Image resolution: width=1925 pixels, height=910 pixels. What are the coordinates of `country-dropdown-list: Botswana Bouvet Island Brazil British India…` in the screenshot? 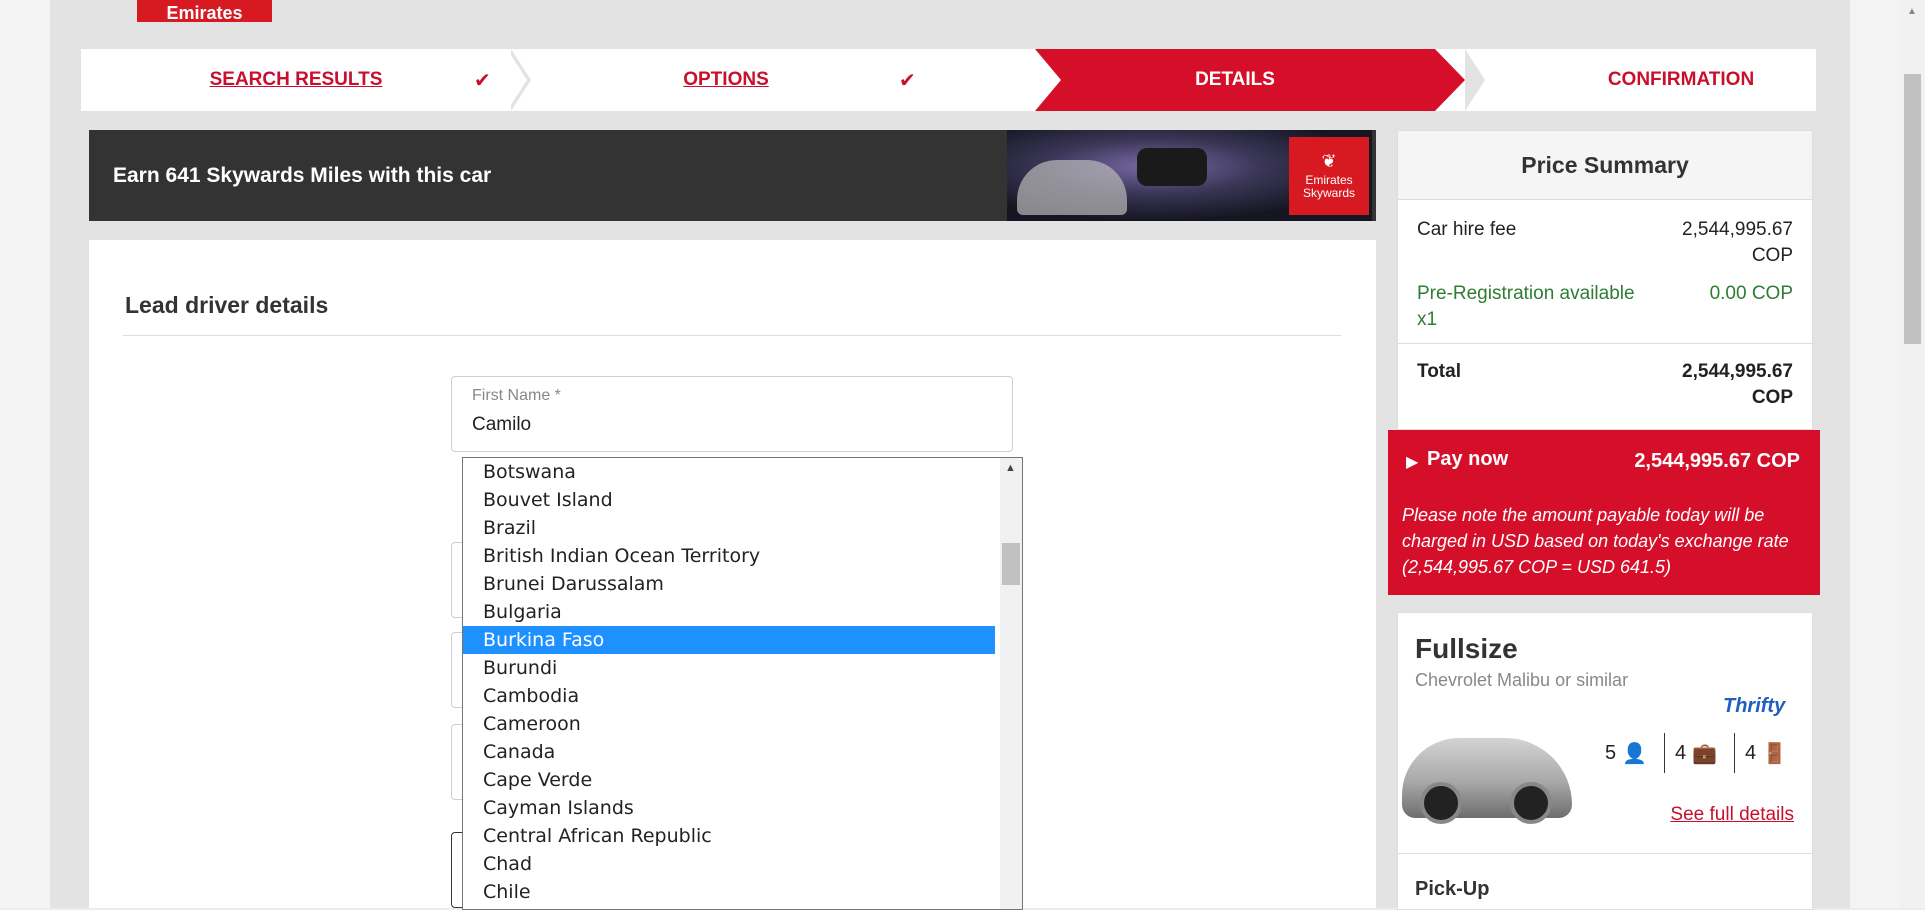 It's located at (742, 683).